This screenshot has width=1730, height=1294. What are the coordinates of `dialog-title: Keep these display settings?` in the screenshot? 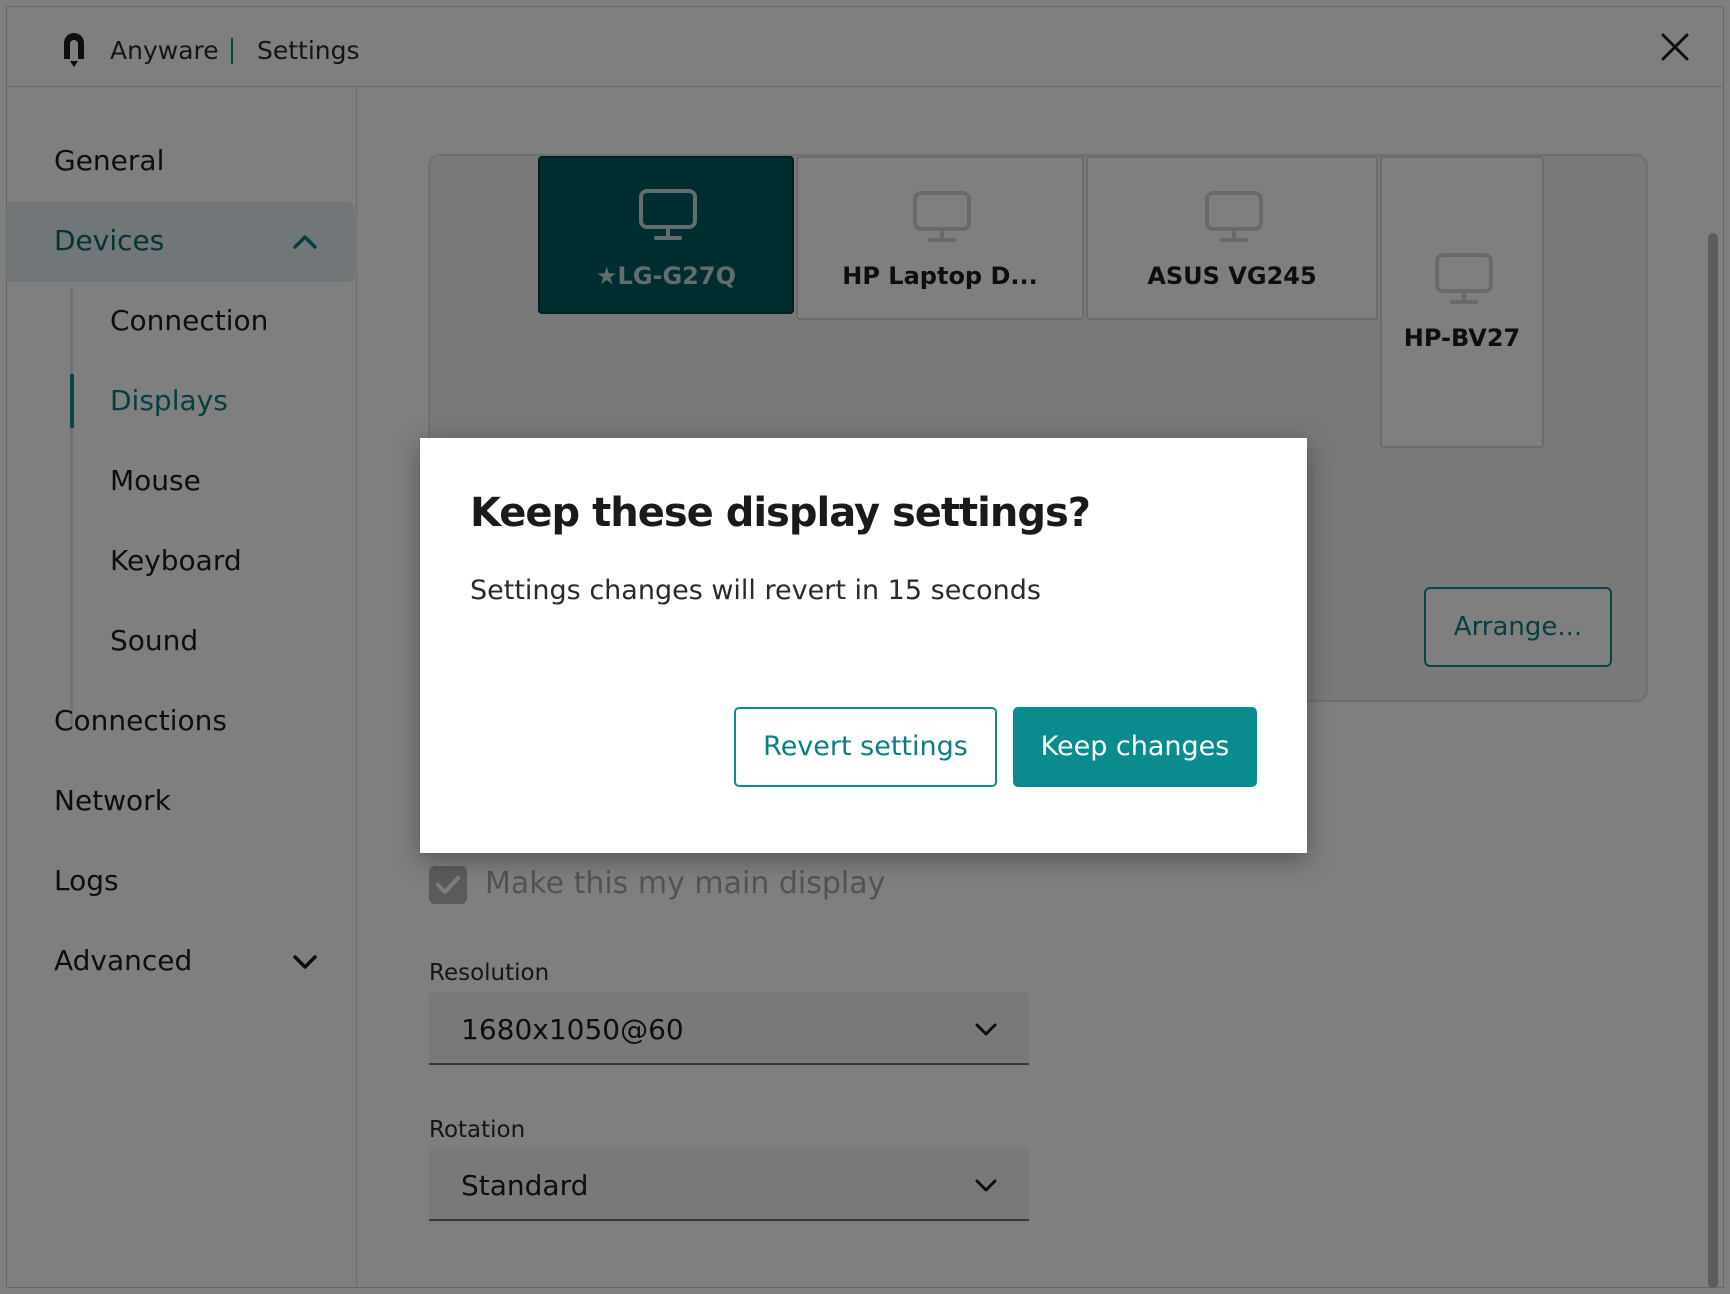 It's located at (780, 513).